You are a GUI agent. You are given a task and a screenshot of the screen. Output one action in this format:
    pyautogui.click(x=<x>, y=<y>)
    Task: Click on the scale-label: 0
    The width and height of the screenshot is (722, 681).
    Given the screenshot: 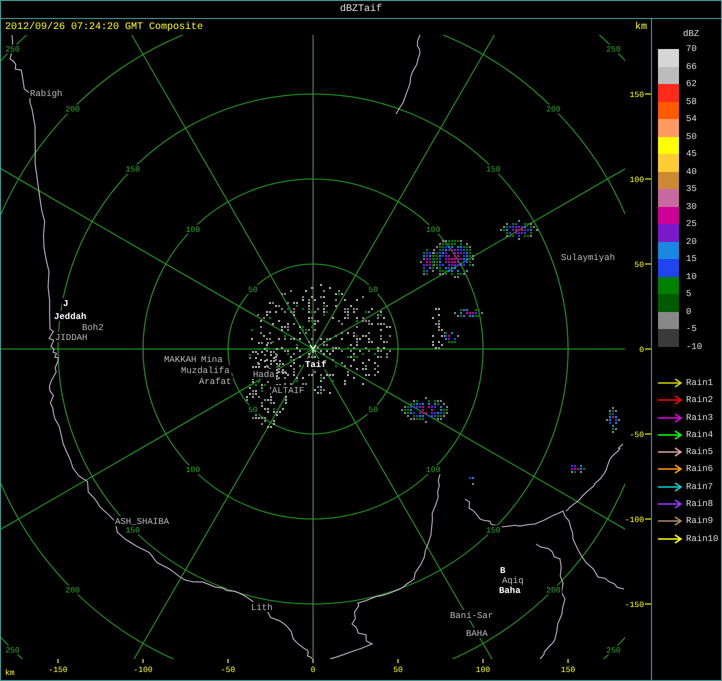 What is the action you would take?
    pyautogui.click(x=689, y=311)
    